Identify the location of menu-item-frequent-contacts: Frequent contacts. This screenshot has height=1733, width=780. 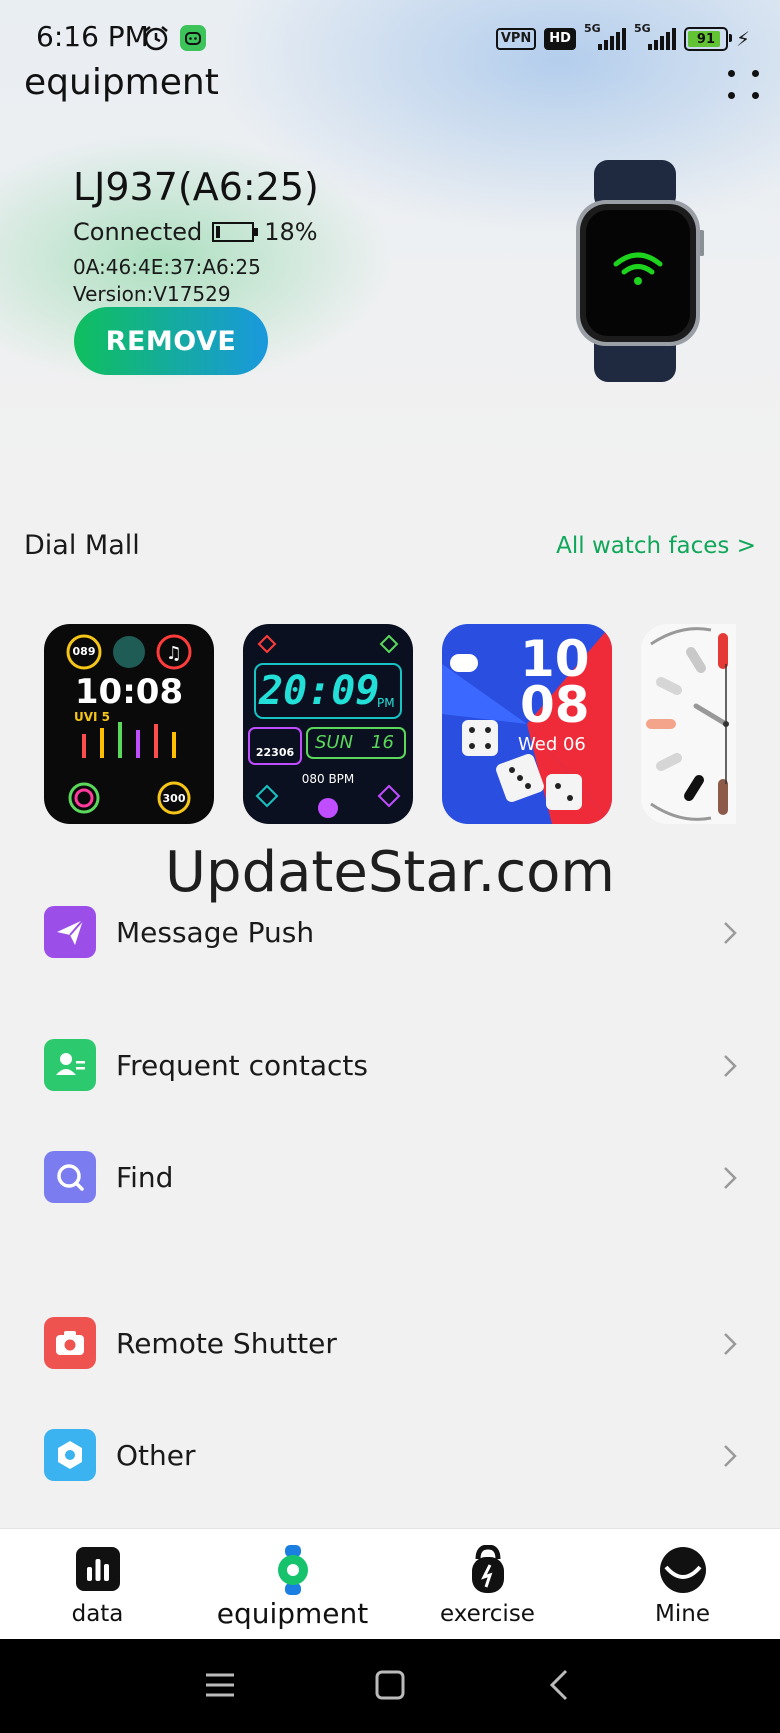
(390, 1068).